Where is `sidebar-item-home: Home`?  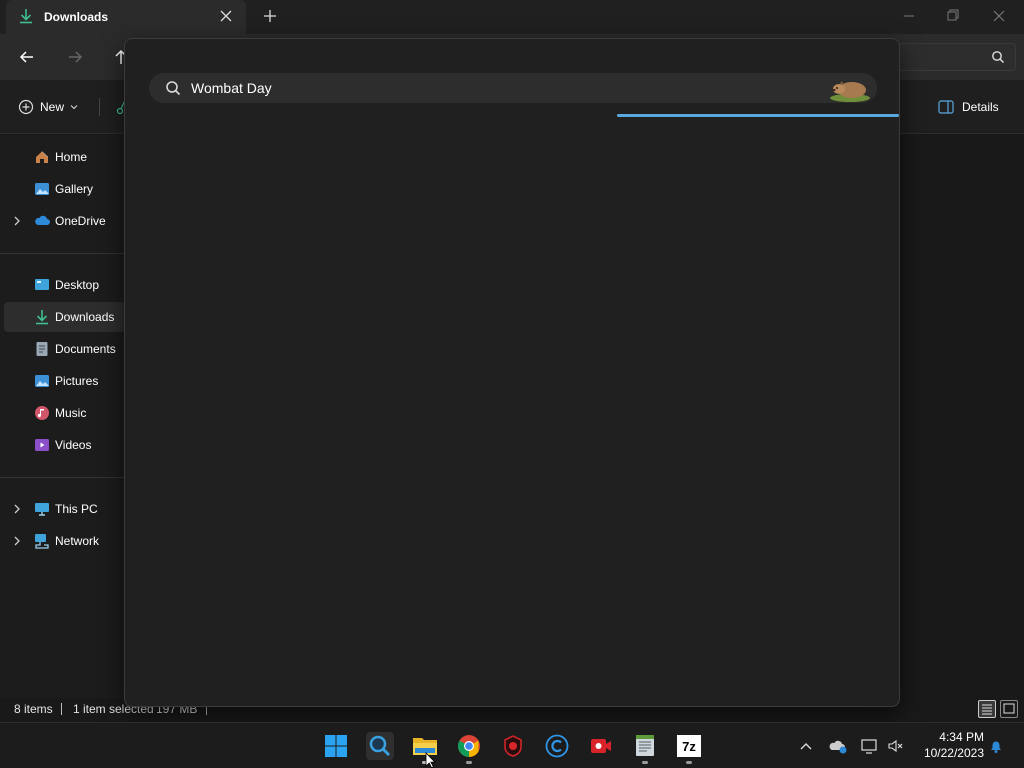 sidebar-item-home: Home is located at coordinates (64, 157).